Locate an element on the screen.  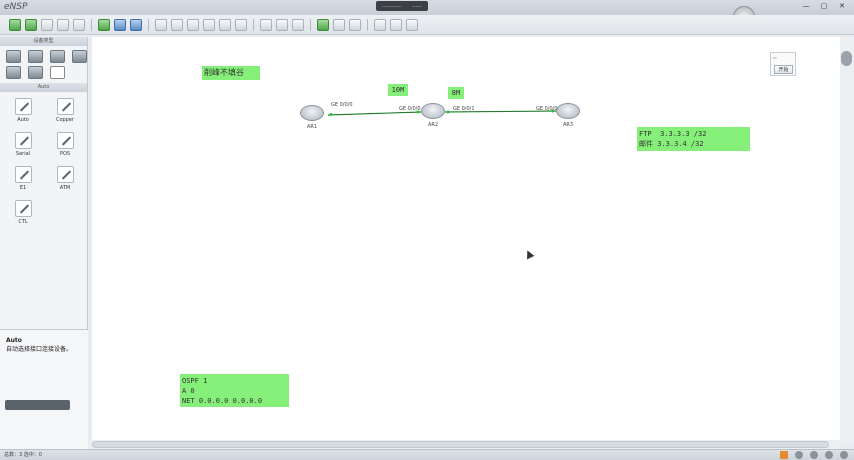
status-tray is located at coordinates (814, 455).